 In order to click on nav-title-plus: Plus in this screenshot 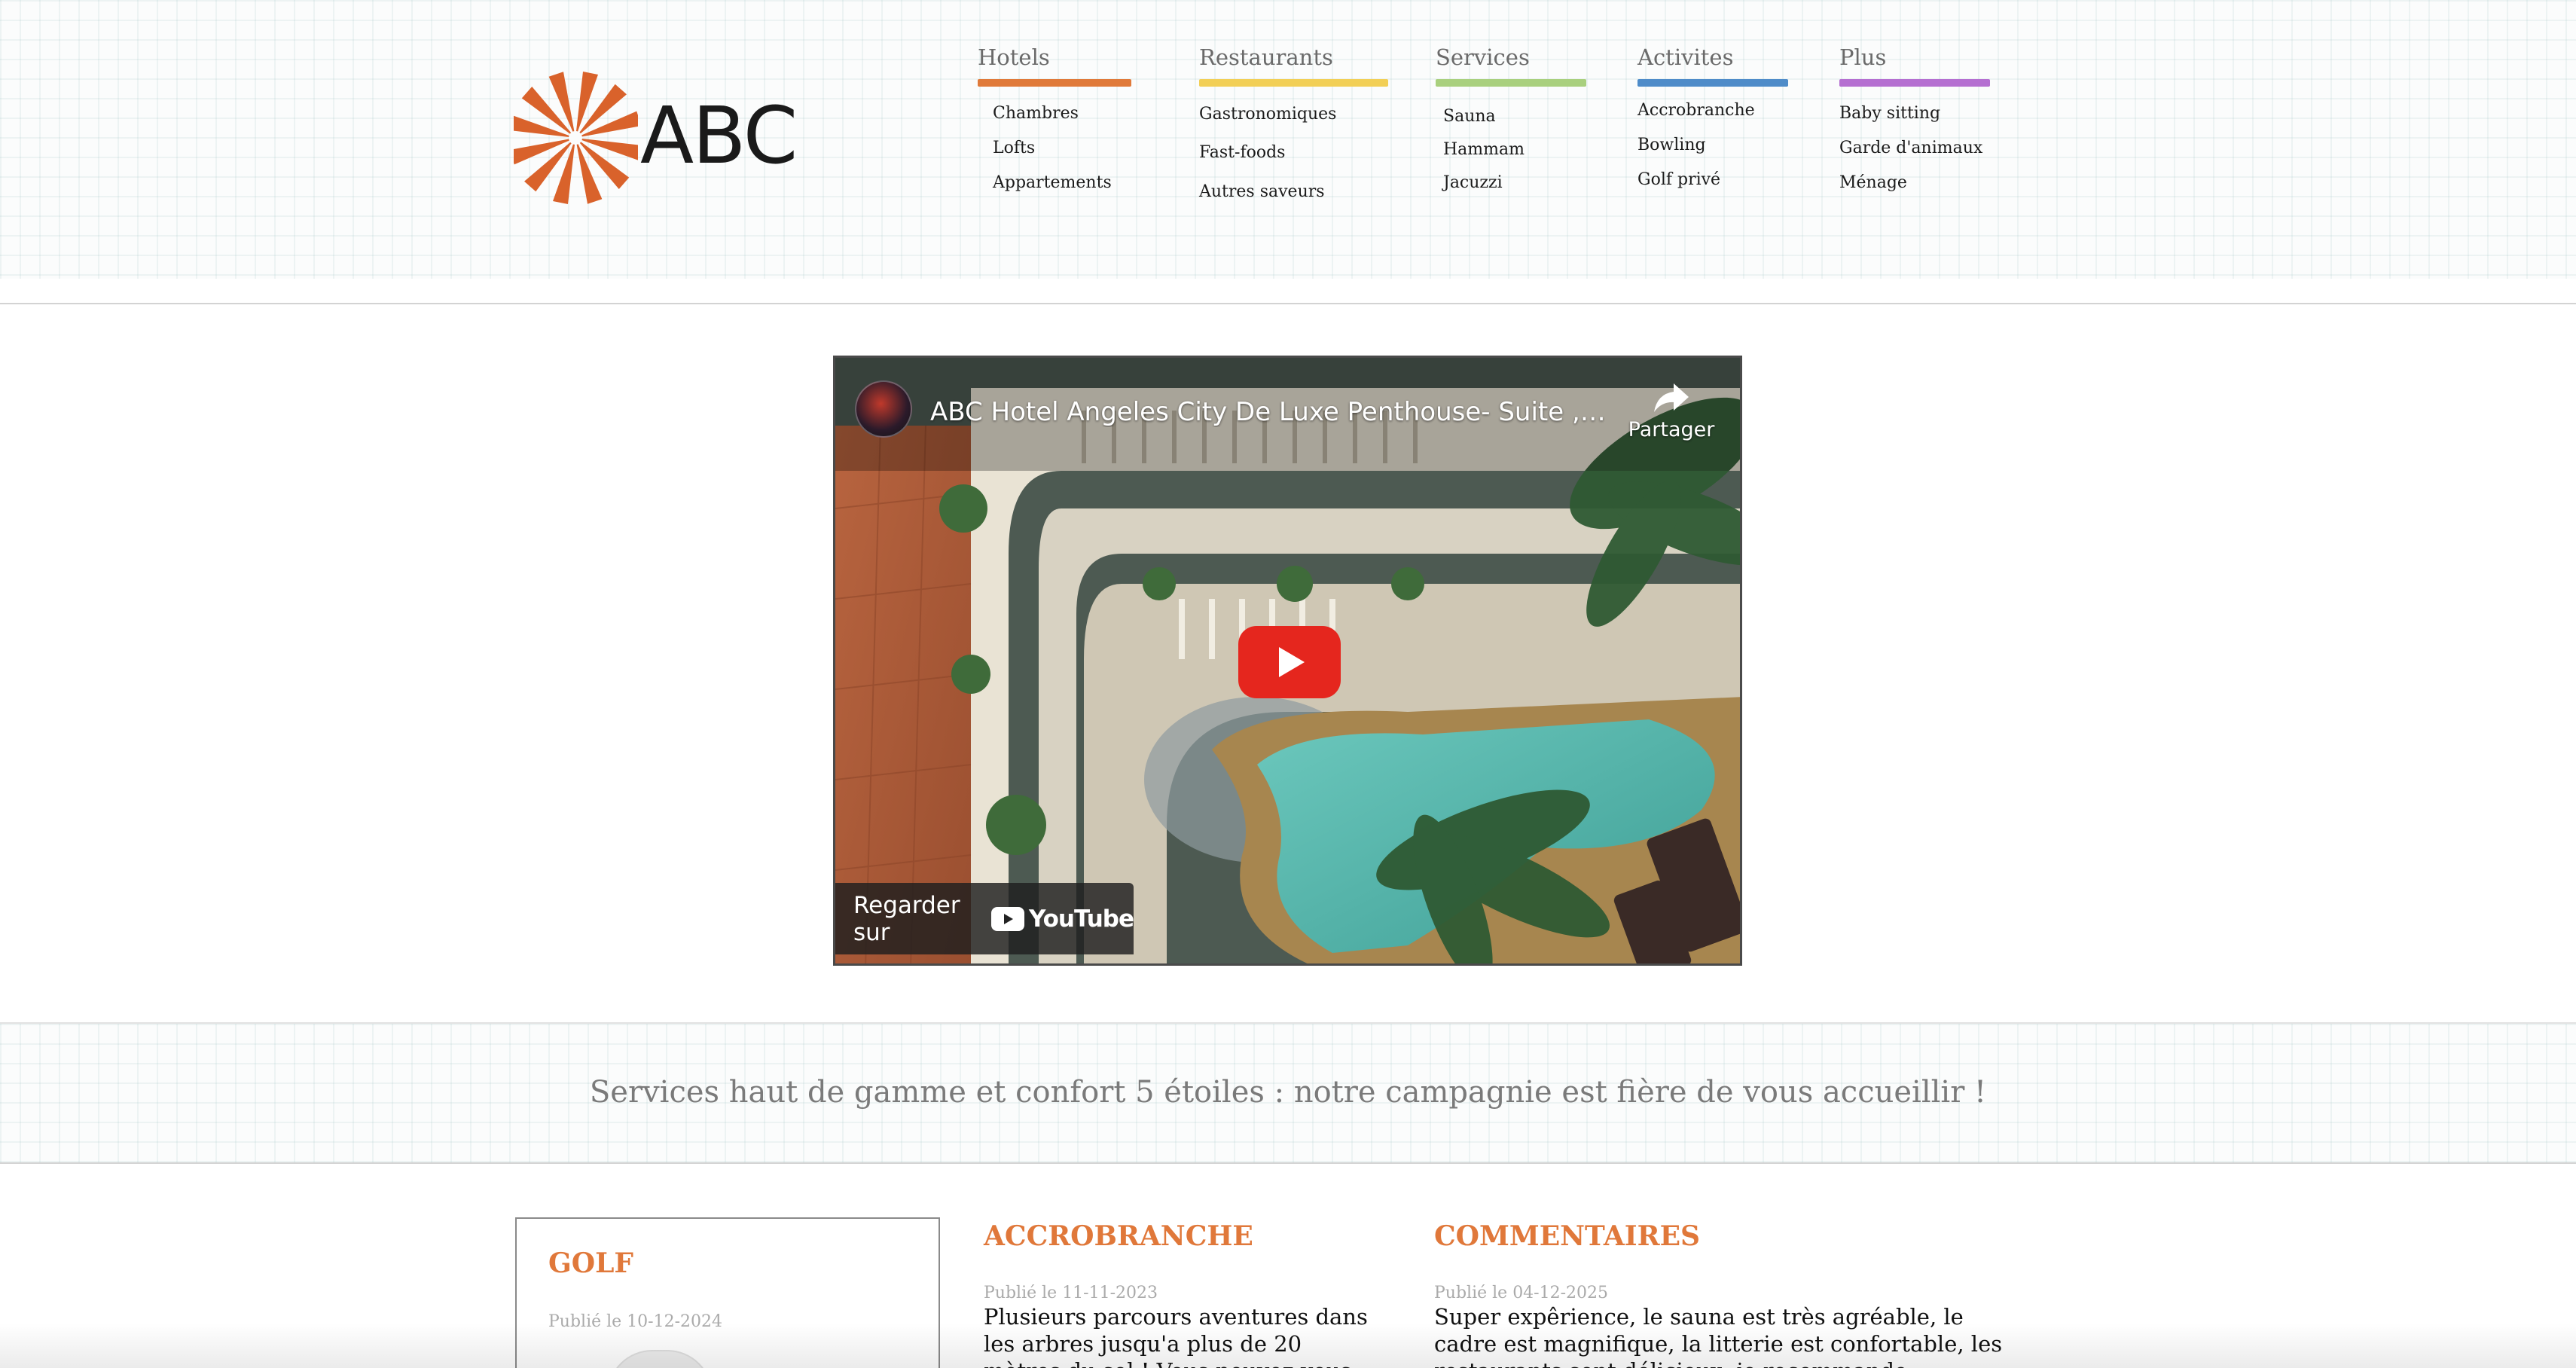, I will do `click(1915, 58)`.